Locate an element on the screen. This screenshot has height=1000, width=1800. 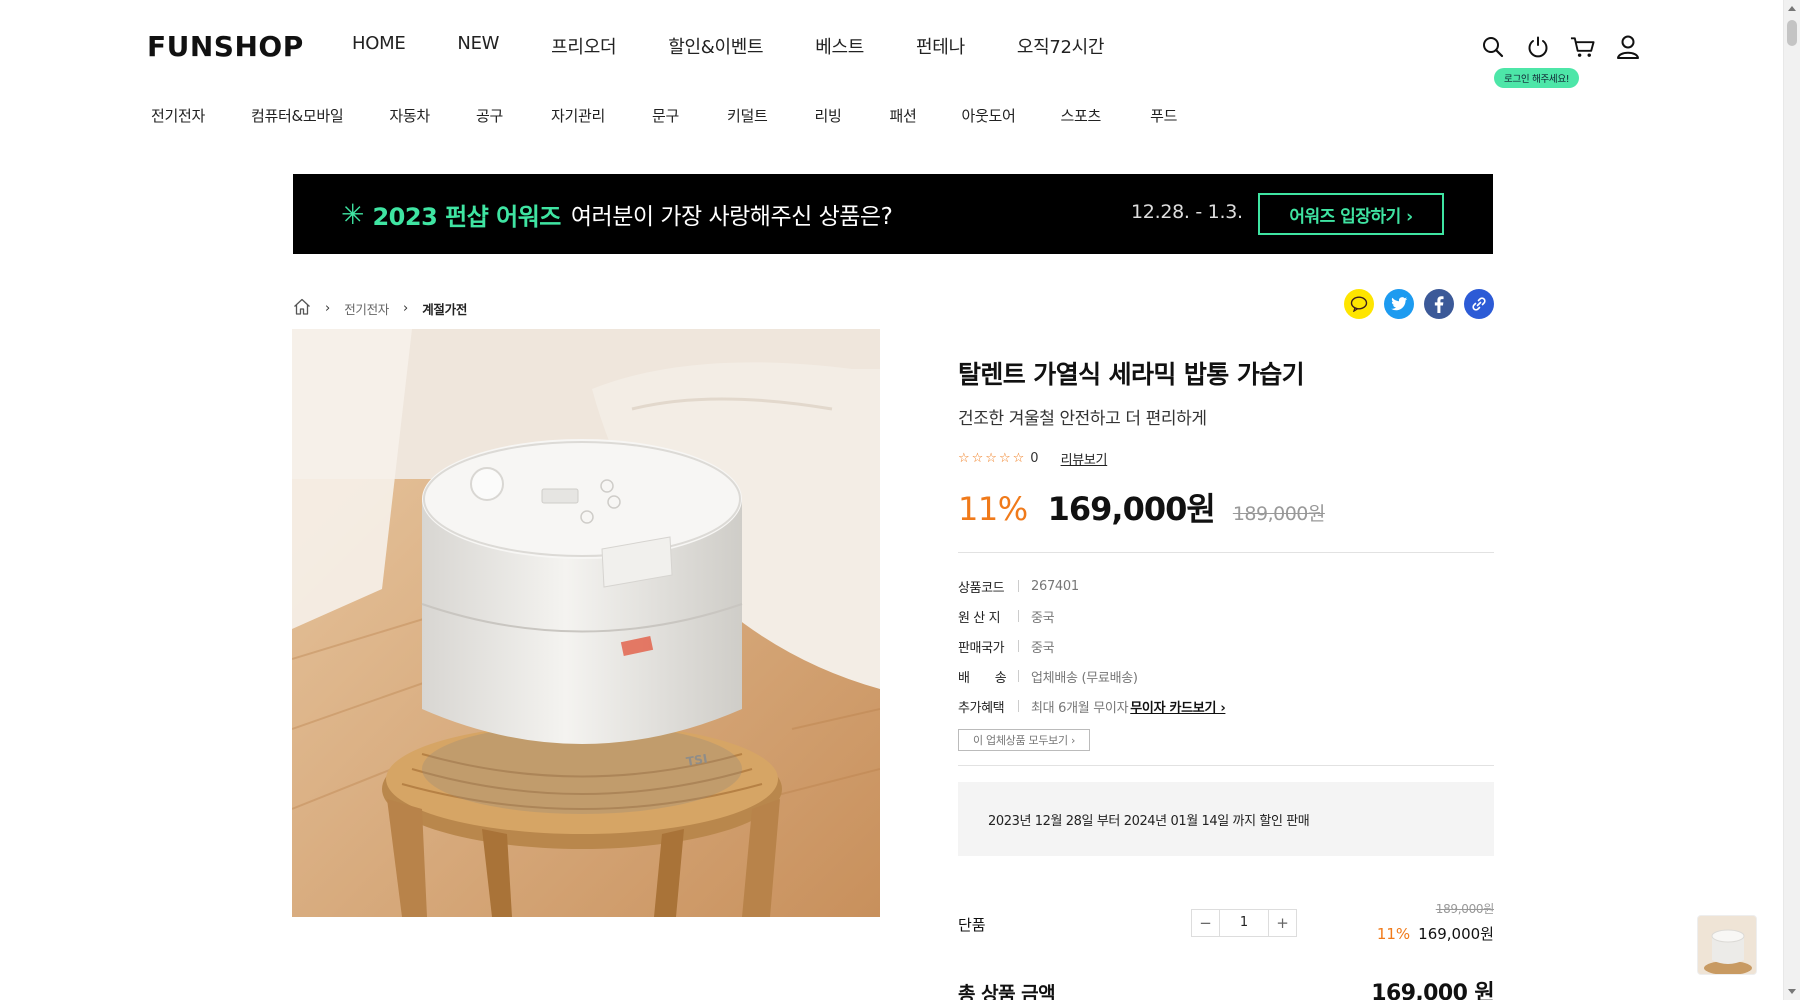
login-tooltip: 로그인 해주세요! is located at coordinates (1537, 78).